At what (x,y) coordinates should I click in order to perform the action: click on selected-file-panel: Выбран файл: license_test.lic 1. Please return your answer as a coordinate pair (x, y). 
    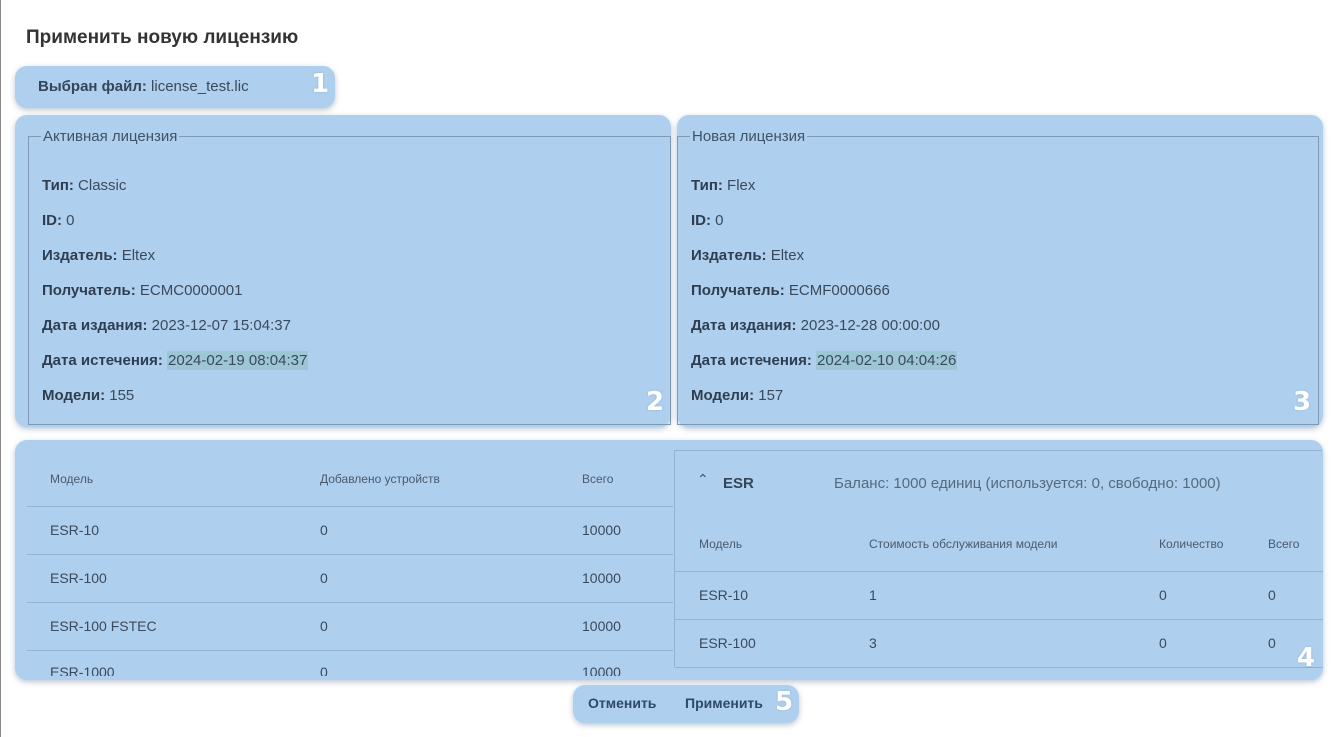
    Looking at the image, I should click on (175, 87).